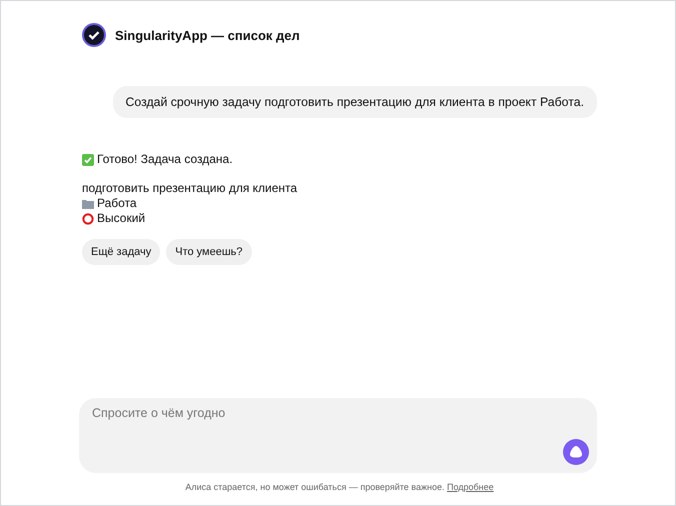 Image resolution: width=676 pixels, height=506 pixels. Describe the element at coordinates (165, 159) in the screenshot. I see `reply-text: Готово! Задача создана.` at that location.